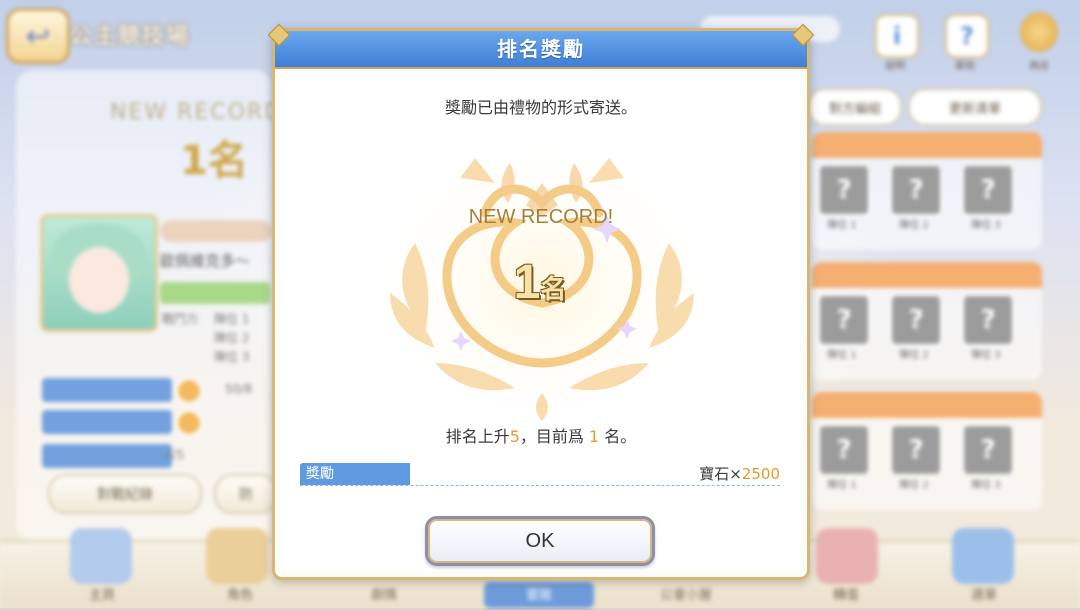  Describe the element at coordinates (620, 436) in the screenshot. I see `rank-change-suffix: 名。` at that location.